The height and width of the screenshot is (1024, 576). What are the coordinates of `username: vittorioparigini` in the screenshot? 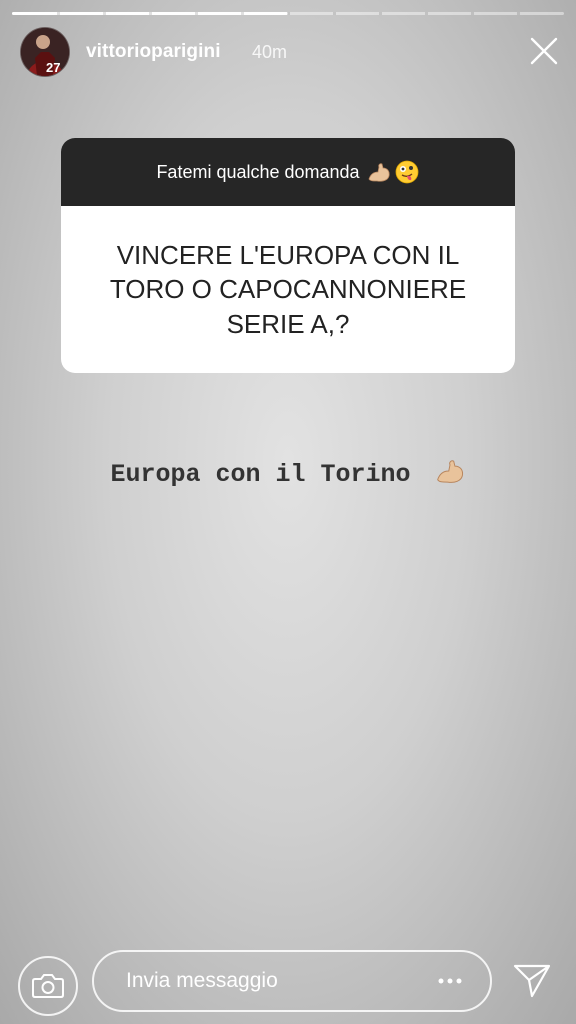 It's located at (153, 52).